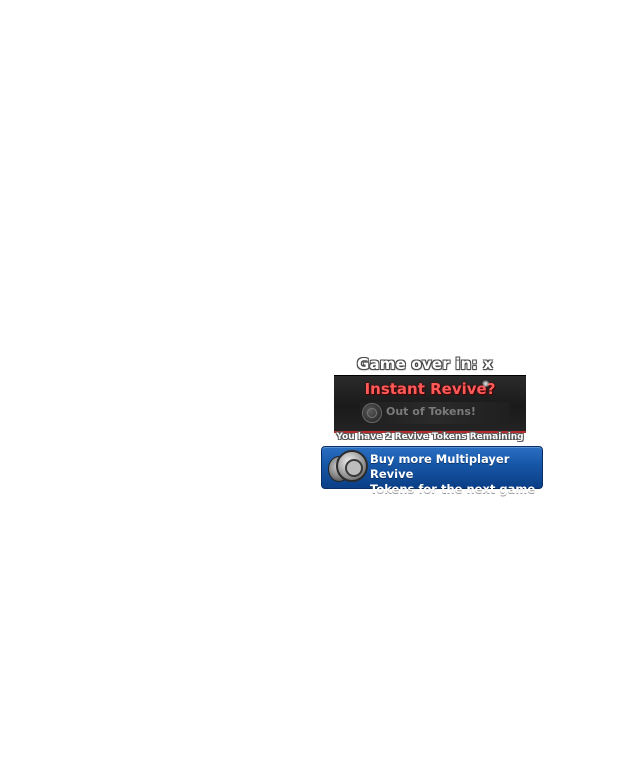 This screenshot has width=625, height=760. What do you see at coordinates (425, 364) in the screenshot?
I see `game-over-countdown: Game over in: x` at bounding box center [425, 364].